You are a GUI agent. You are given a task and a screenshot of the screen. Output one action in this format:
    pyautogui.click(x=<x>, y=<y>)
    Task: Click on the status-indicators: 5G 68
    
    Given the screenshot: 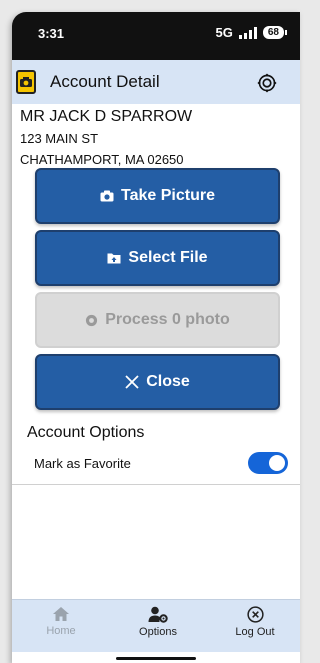 What is the action you would take?
    pyautogui.click(x=251, y=32)
    